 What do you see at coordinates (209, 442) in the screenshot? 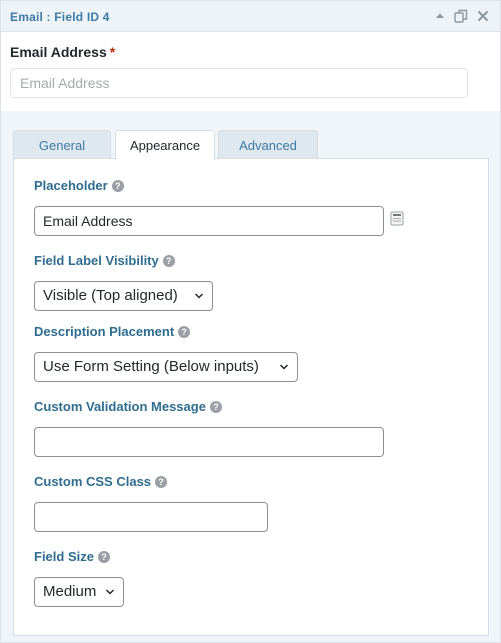
I see `validation-message-input` at bounding box center [209, 442].